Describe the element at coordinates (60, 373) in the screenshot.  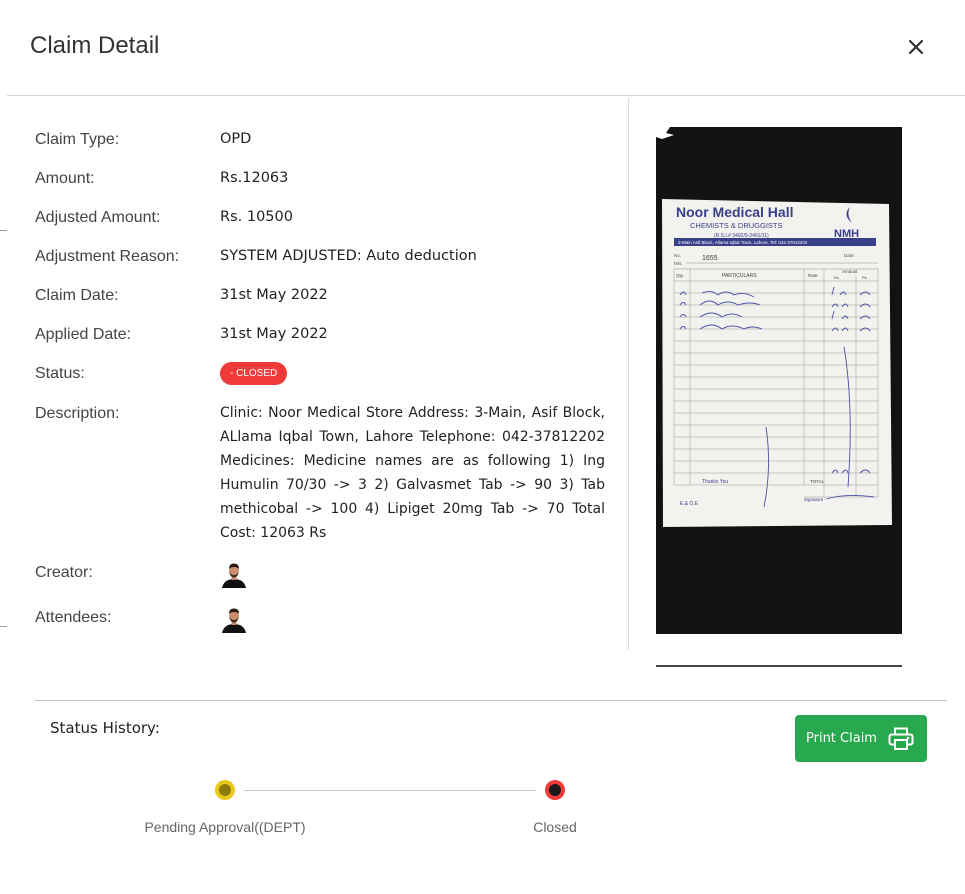
I see `status-label: Status:` at that location.